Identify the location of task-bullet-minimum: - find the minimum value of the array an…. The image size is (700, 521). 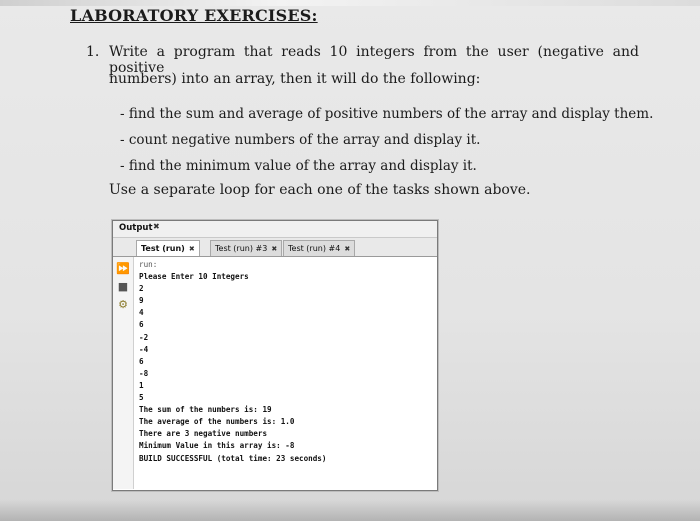
(298, 166).